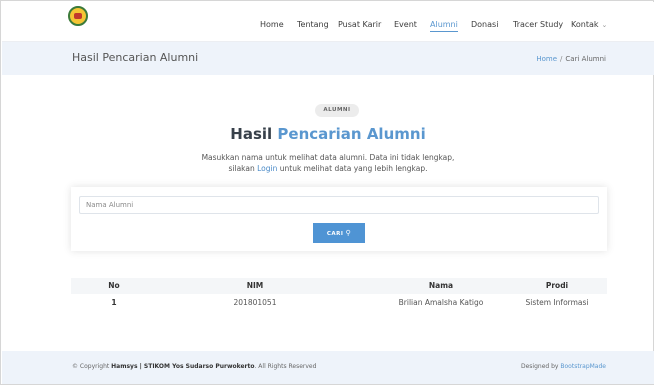 This screenshot has width=654, height=385. I want to click on heading-prefix: Hasil, so click(251, 134).